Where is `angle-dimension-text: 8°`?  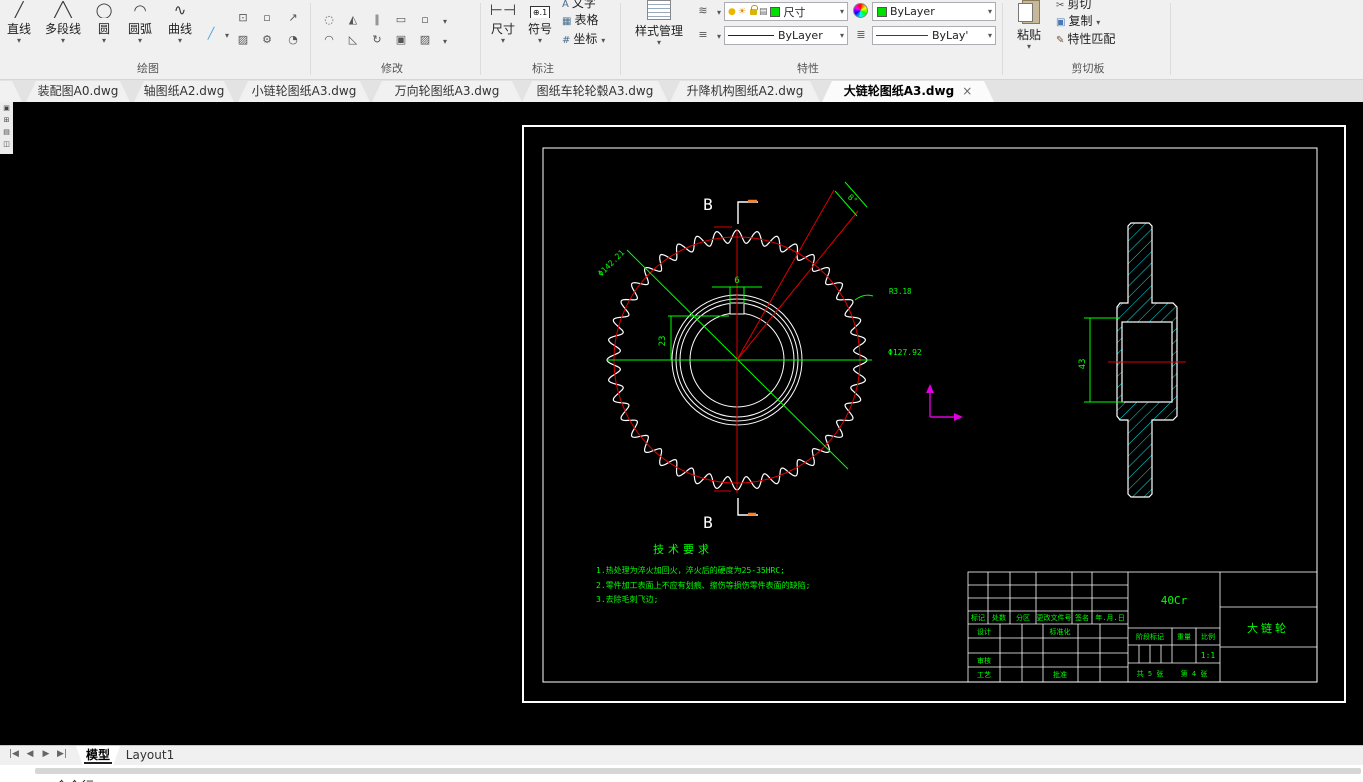
angle-dimension-text: 8° is located at coordinates (852, 199).